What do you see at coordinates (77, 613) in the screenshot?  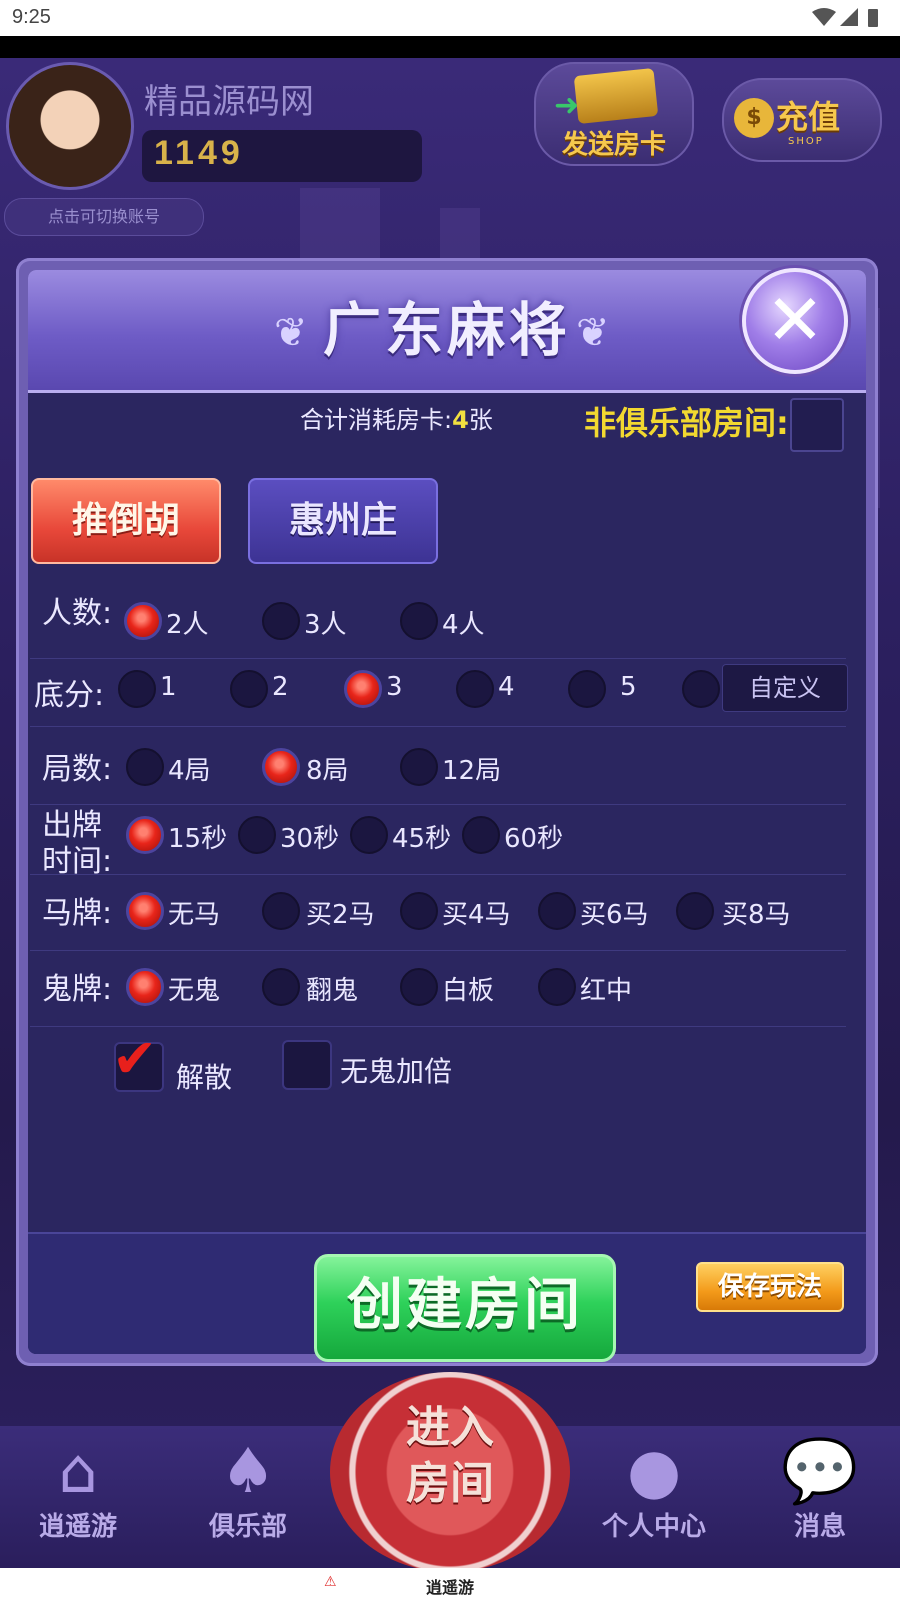 I see `players-label: 人数:` at bounding box center [77, 613].